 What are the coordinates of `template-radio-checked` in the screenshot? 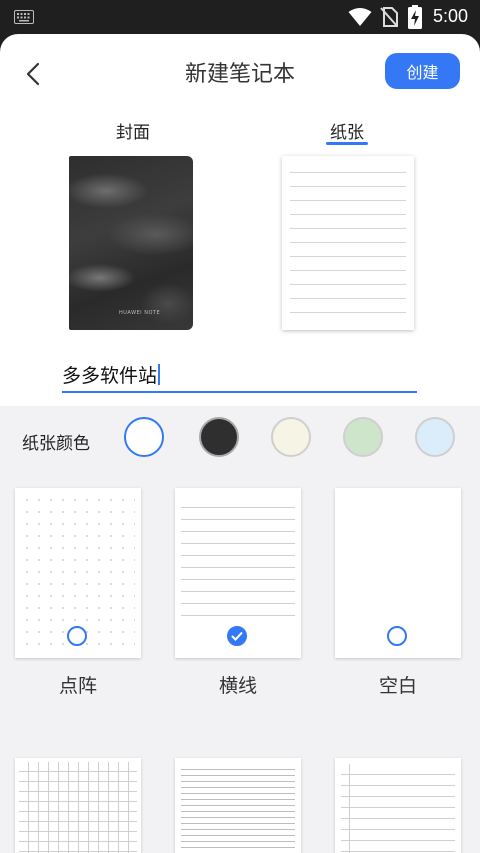 It's located at (237, 636).